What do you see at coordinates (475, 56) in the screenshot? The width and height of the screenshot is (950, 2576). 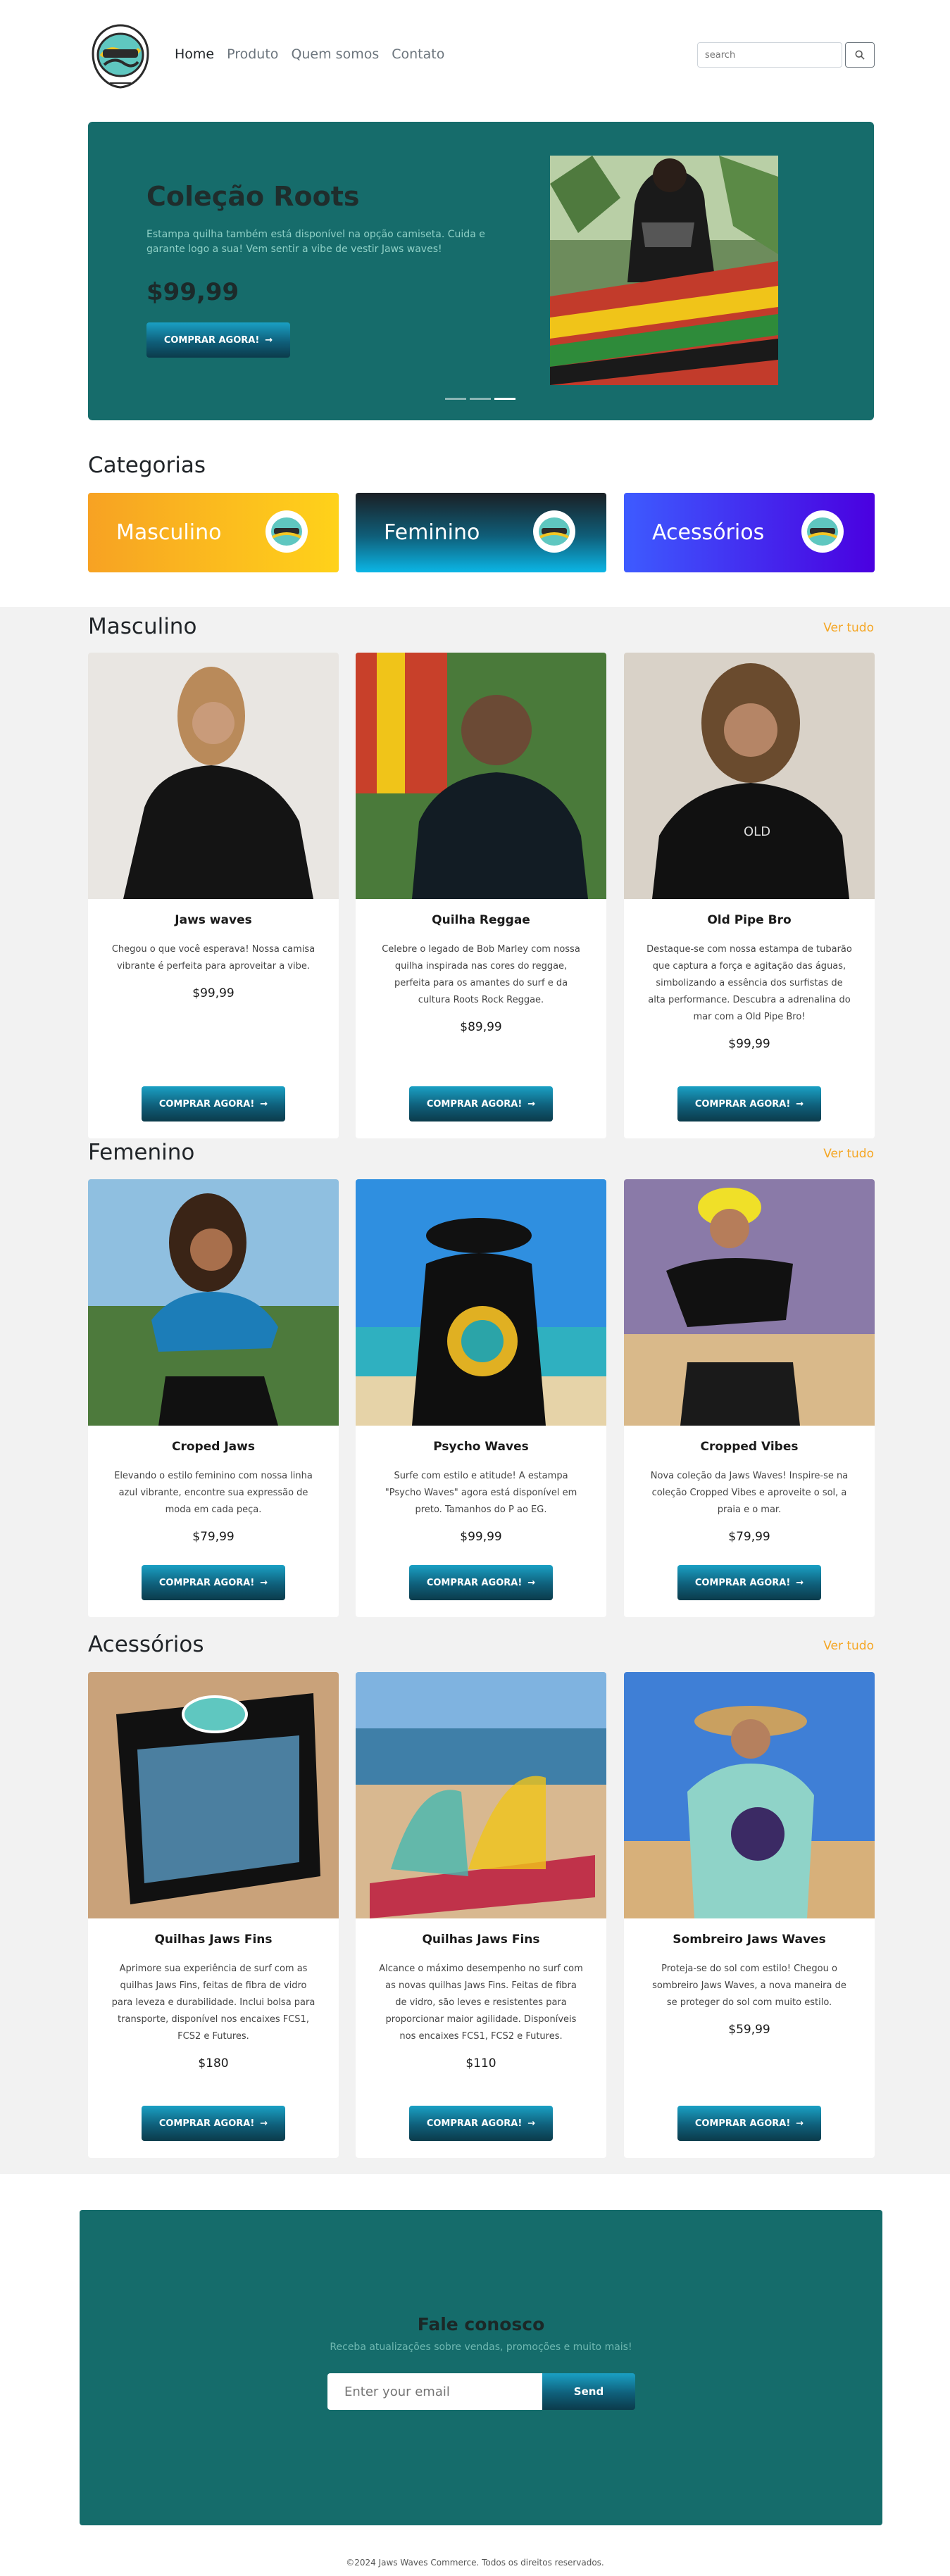 I see `navbar: Home Produto Quem somos Contato` at bounding box center [475, 56].